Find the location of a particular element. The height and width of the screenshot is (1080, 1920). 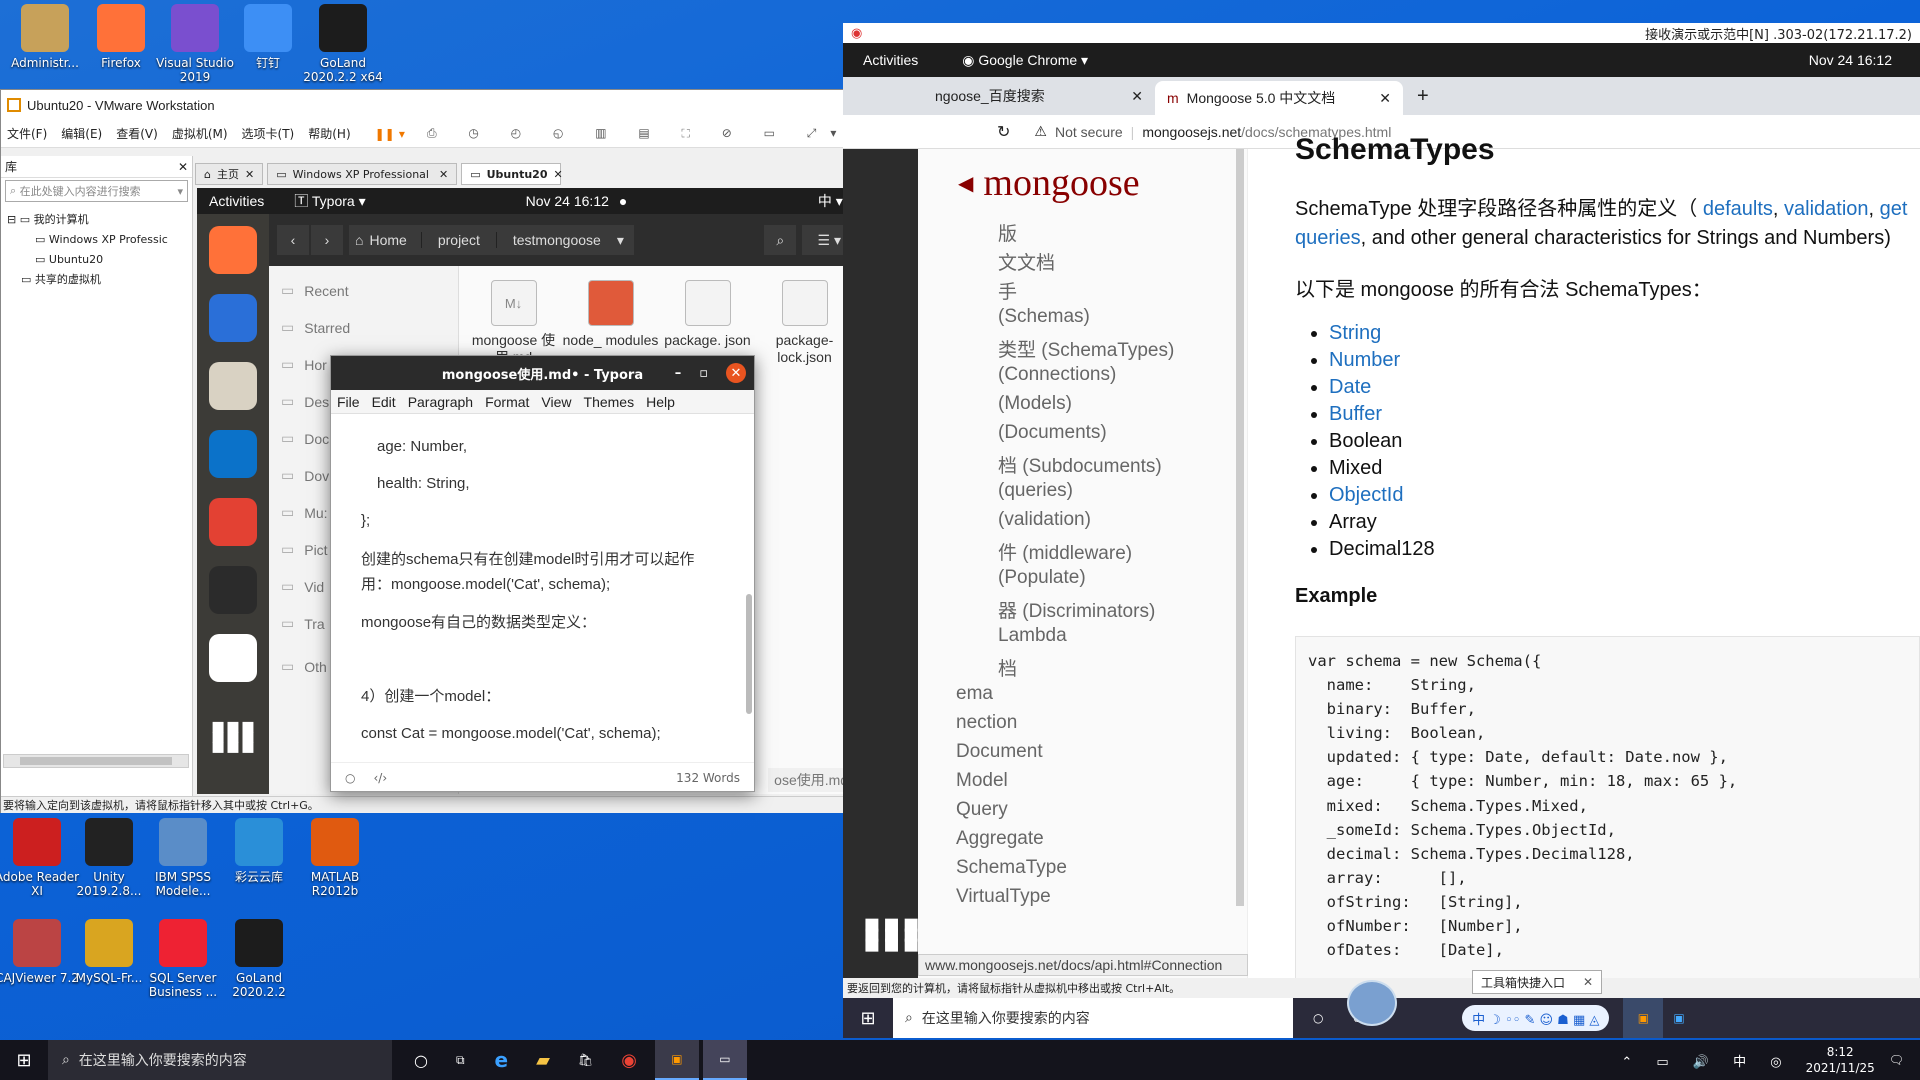

schematype-item: ObjectId is located at coordinates (1624, 495).